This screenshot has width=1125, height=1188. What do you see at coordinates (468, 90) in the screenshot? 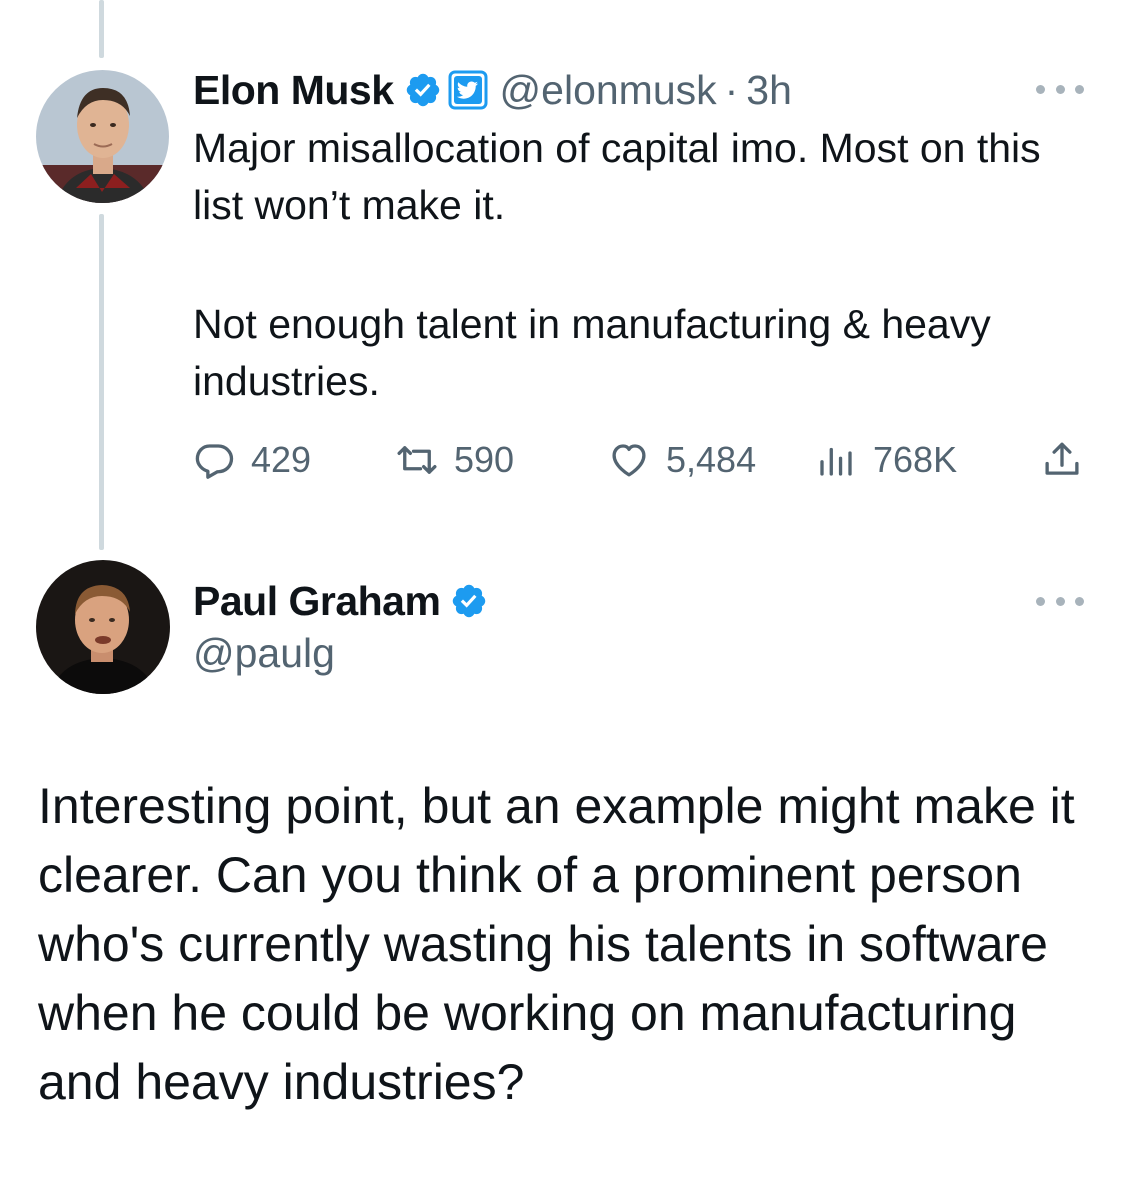
I see `twitter-bird-badge-icon` at bounding box center [468, 90].